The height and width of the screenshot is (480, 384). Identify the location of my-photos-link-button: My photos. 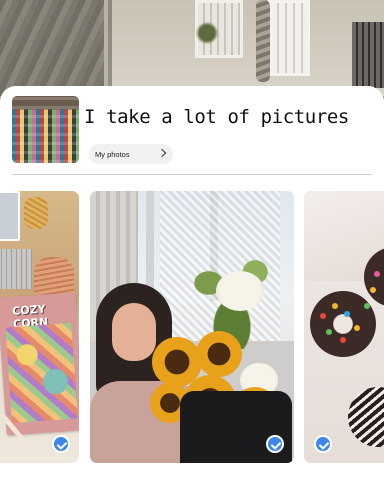
(131, 154).